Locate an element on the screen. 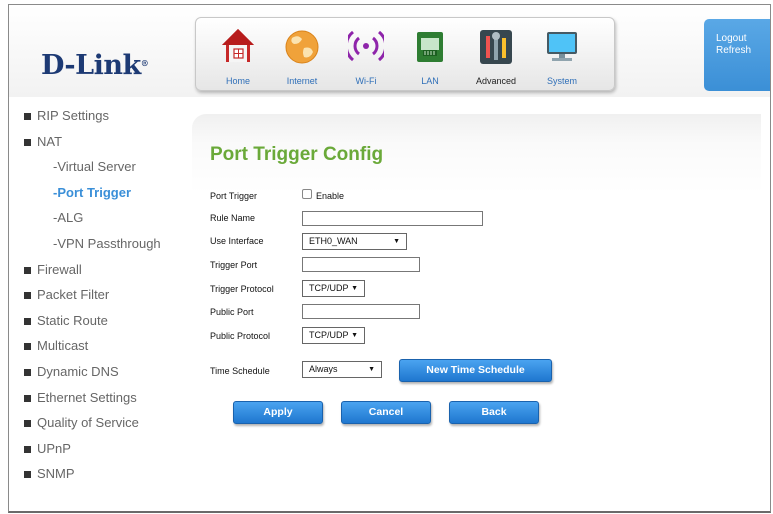  sidebar-item-label: -Port Trigger is located at coordinates (92, 192).